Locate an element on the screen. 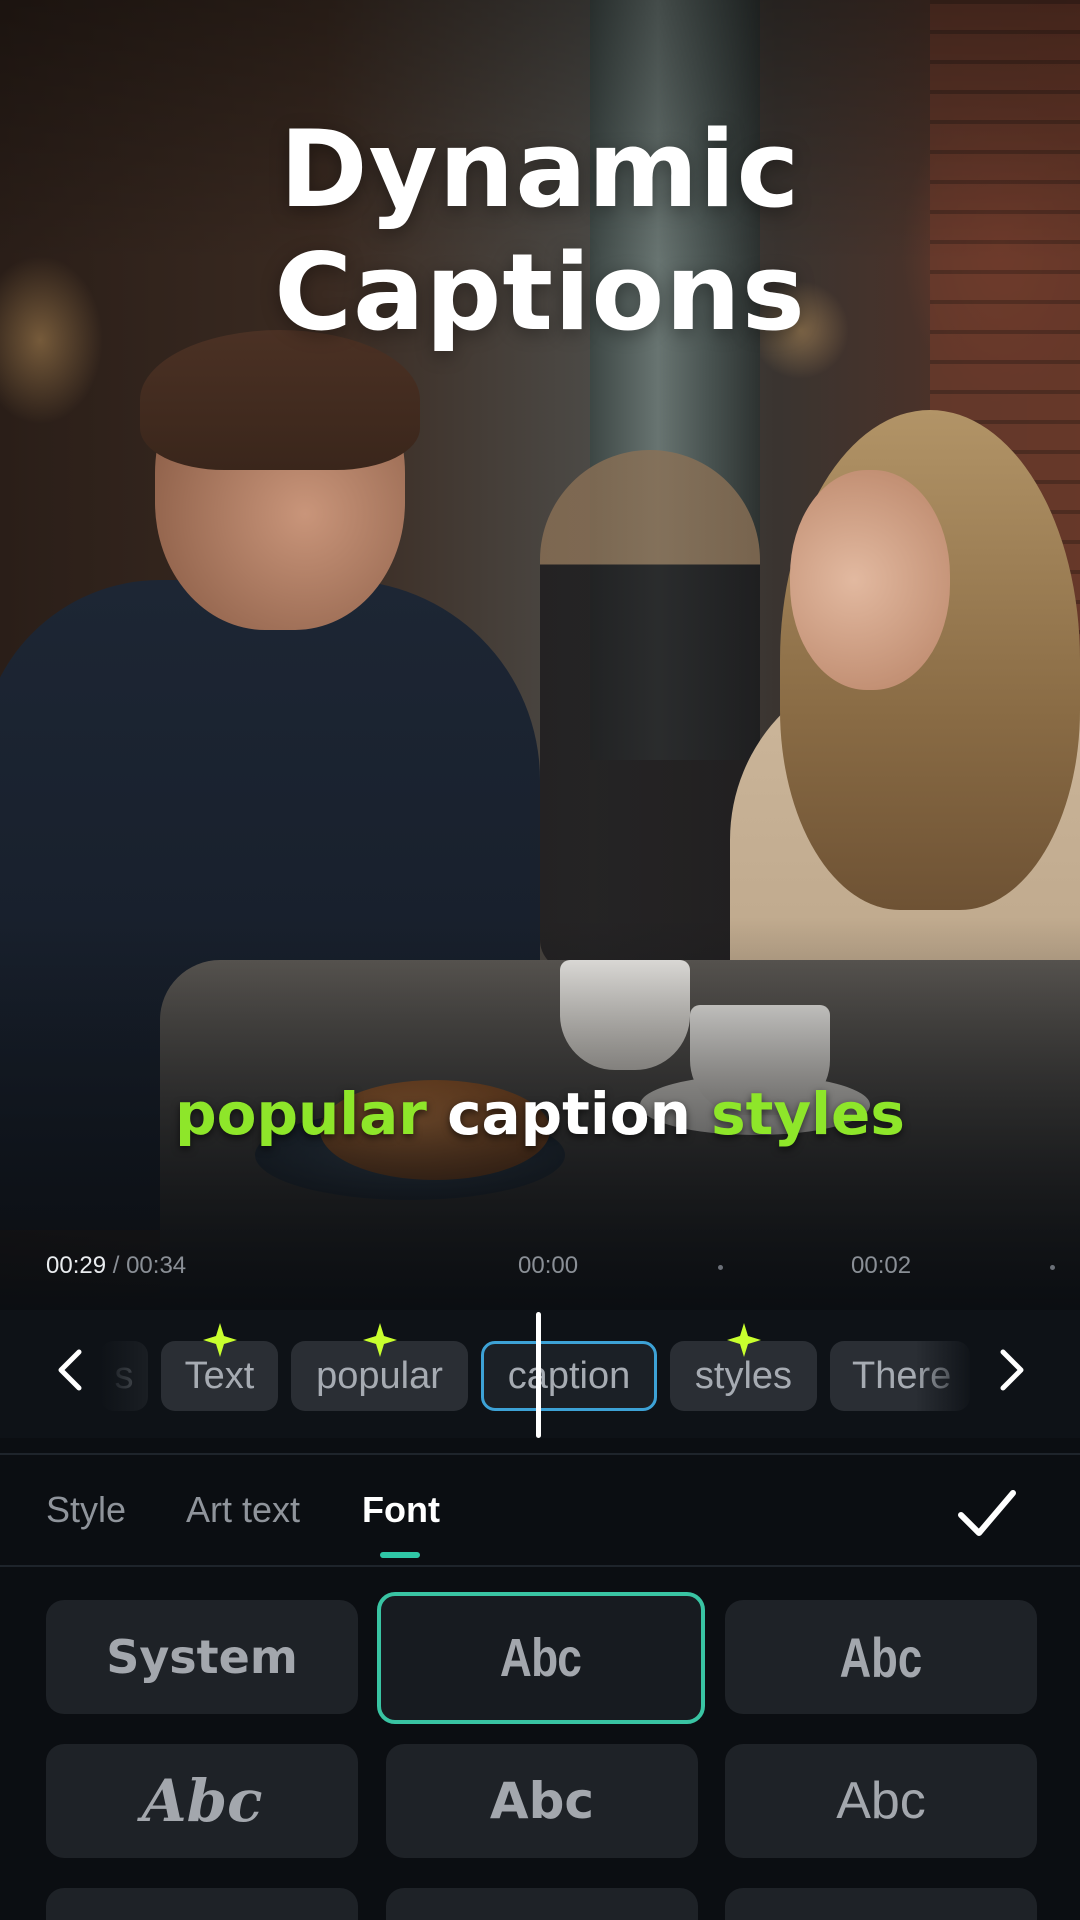 This screenshot has height=1920, width=1080. word-chip-selected: caption is located at coordinates (569, 1376).